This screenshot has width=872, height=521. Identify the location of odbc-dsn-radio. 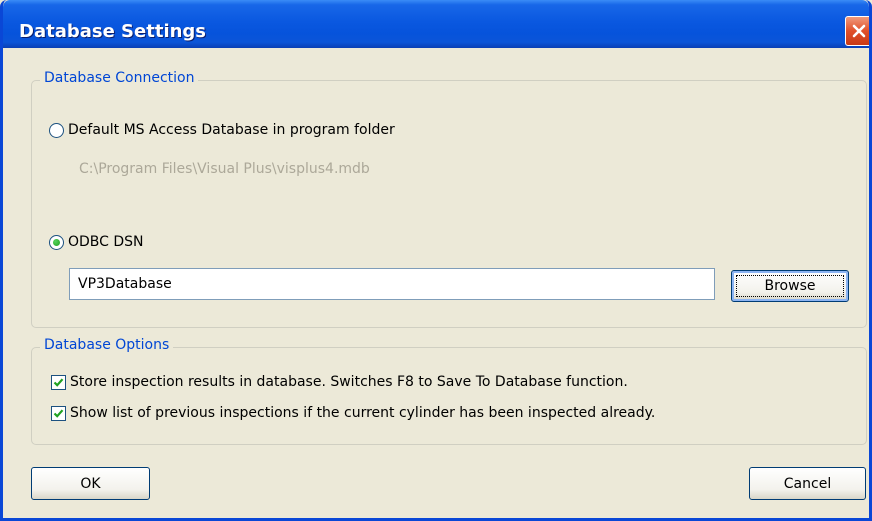
(56, 242).